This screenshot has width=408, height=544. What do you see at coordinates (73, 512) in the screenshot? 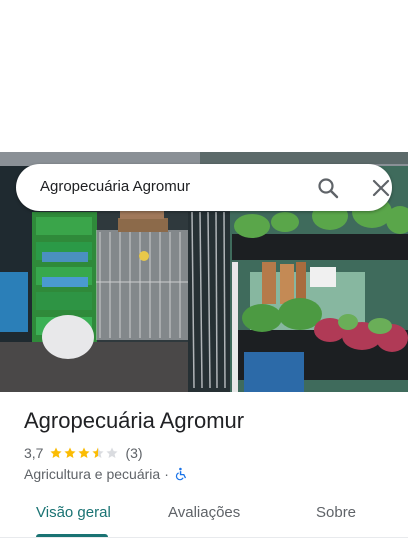
I see `tab-overview: Visão geral` at bounding box center [73, 512].